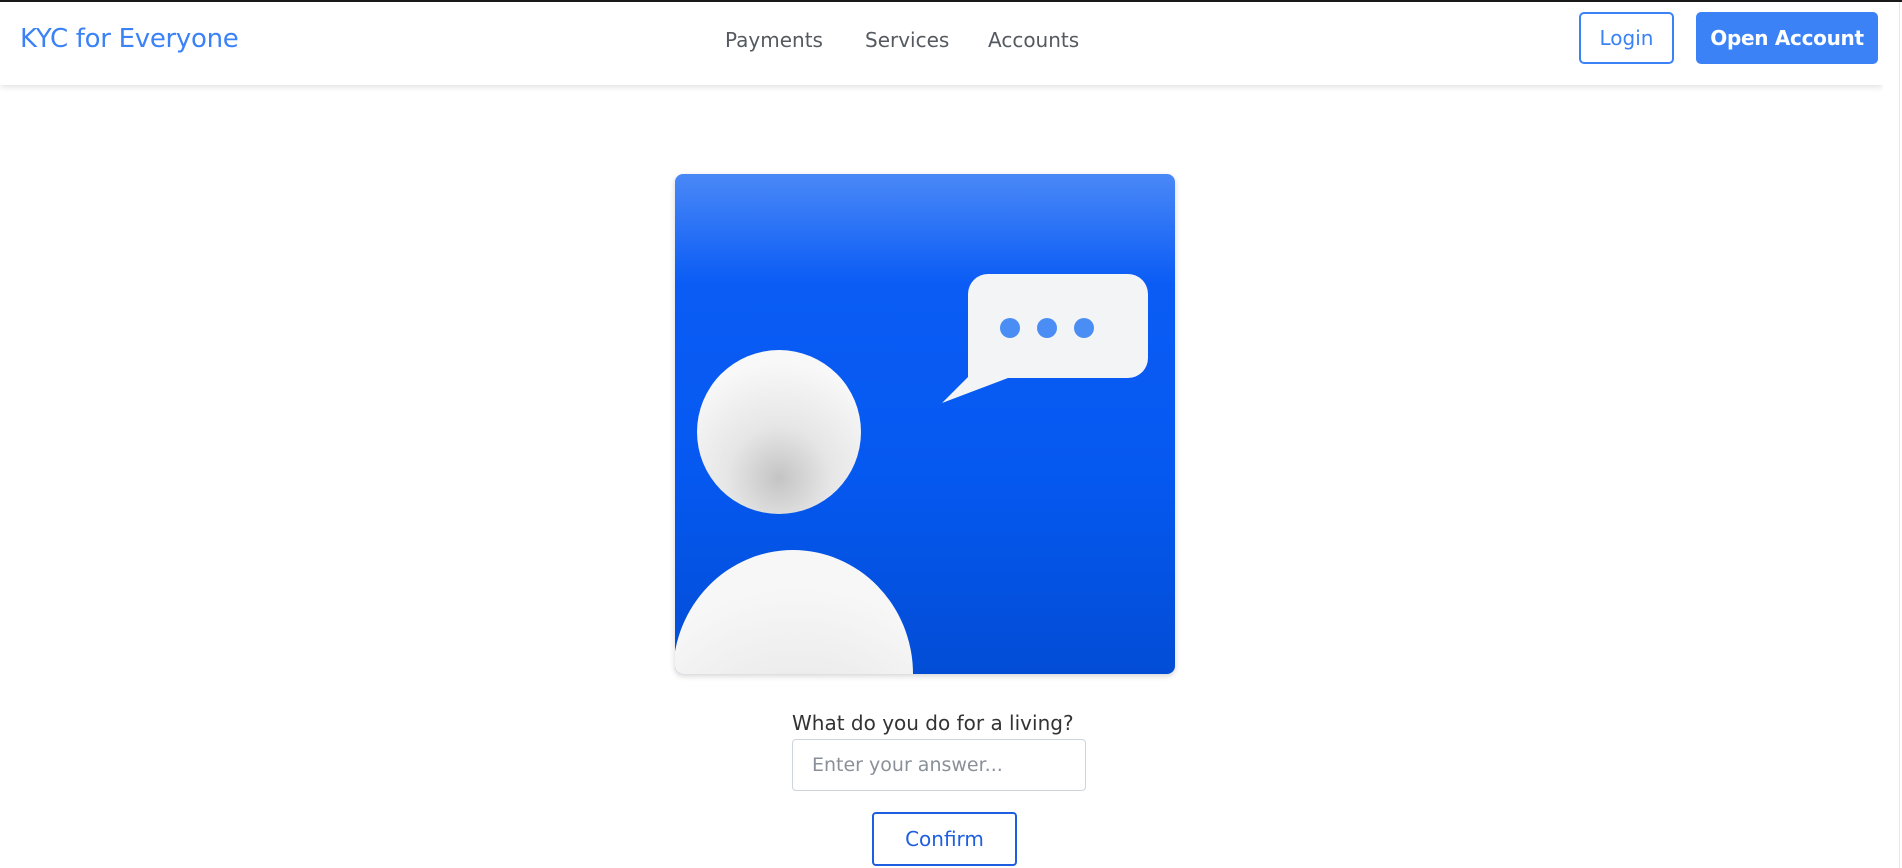  Describe the element at coordinates (933, 723) in the screenshot. I see `question-label: What do you do for a living?` at that location.